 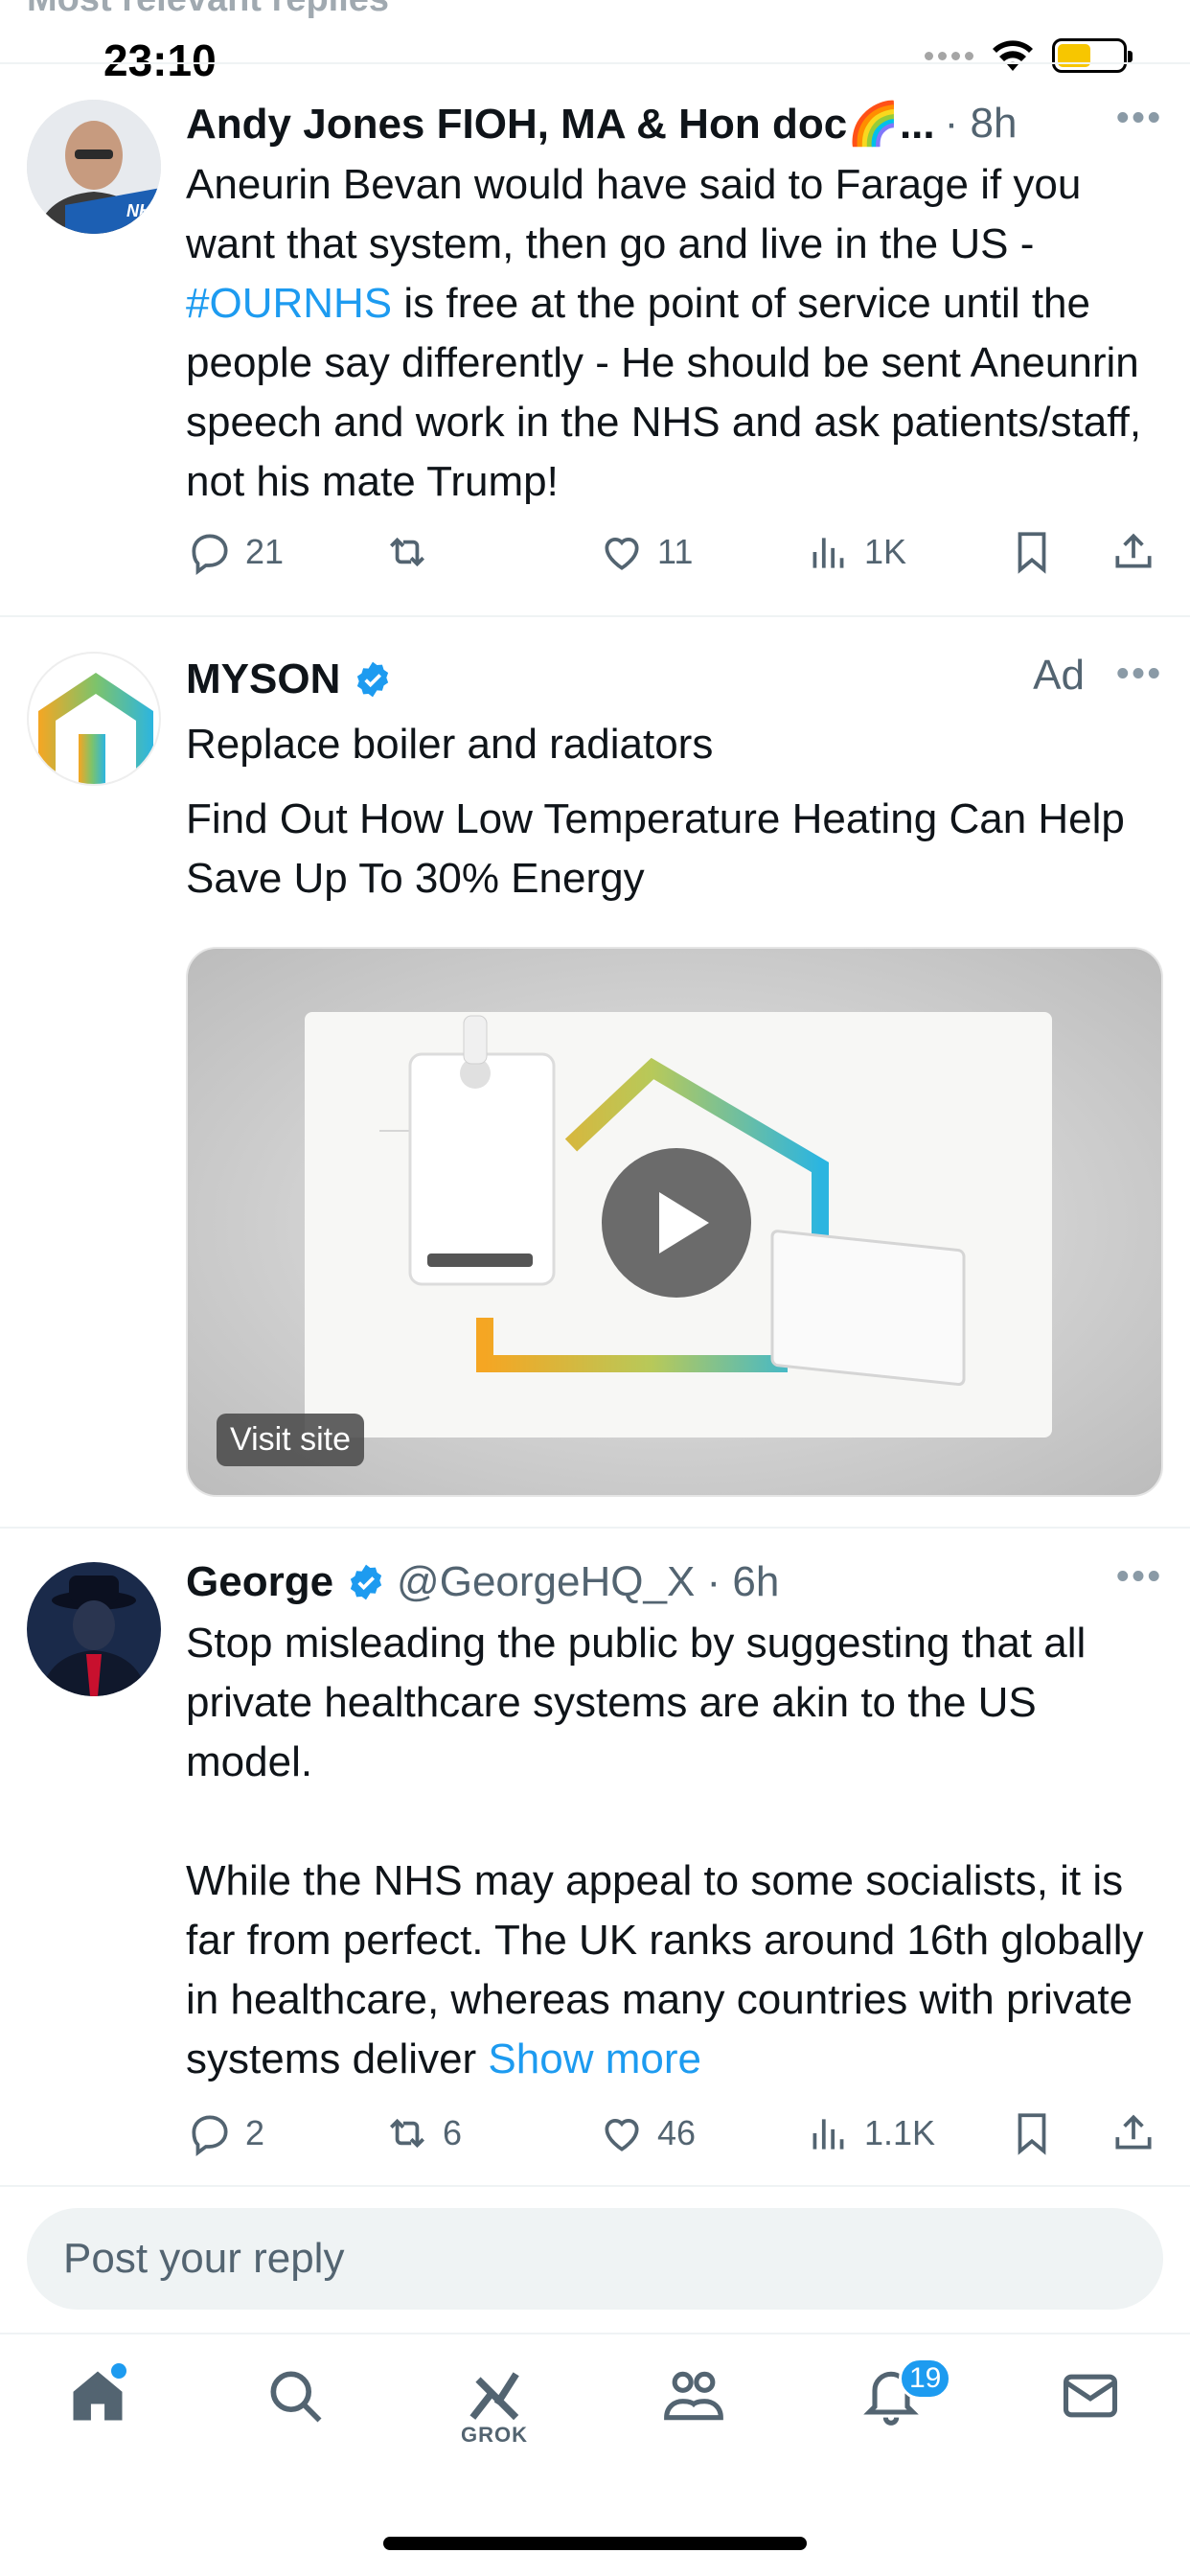 I want to click on myson-logo, so click(x=94, y=719).